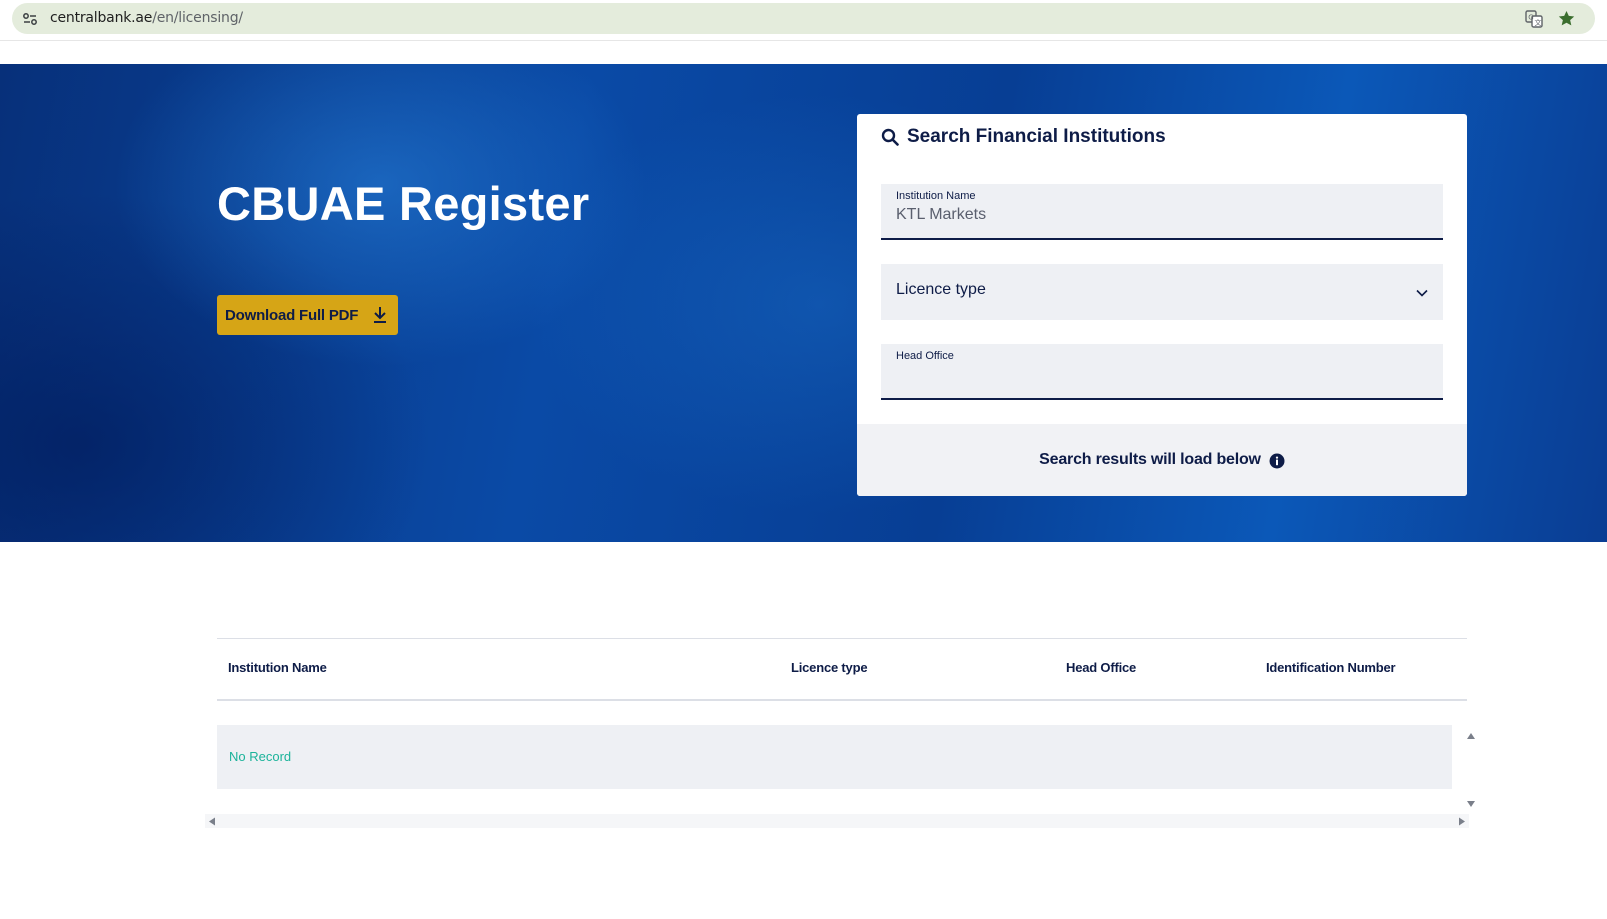  What do you see at coordinates (1277, 461) in the screenshot?
I see `info-icon` at bounding box center [1277, 461].